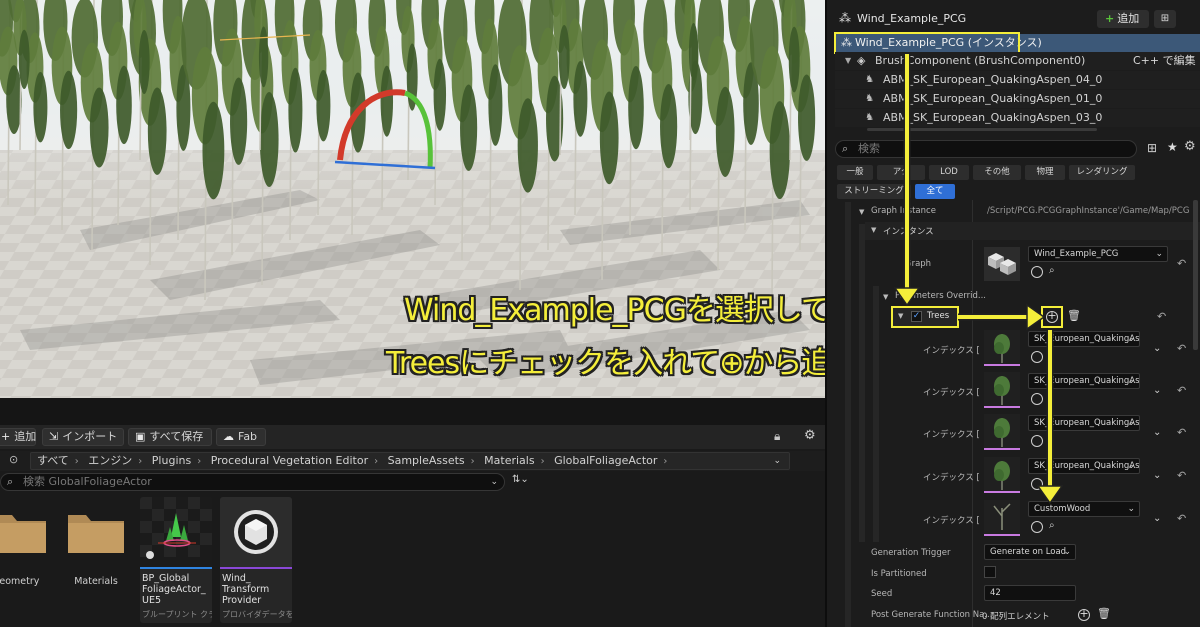 Image resolution: width=1200 pixels, height=627 pixels. Describe the element at coordinates (140, 436) in the screenshot. I see `save-icon: ▣` at that location.